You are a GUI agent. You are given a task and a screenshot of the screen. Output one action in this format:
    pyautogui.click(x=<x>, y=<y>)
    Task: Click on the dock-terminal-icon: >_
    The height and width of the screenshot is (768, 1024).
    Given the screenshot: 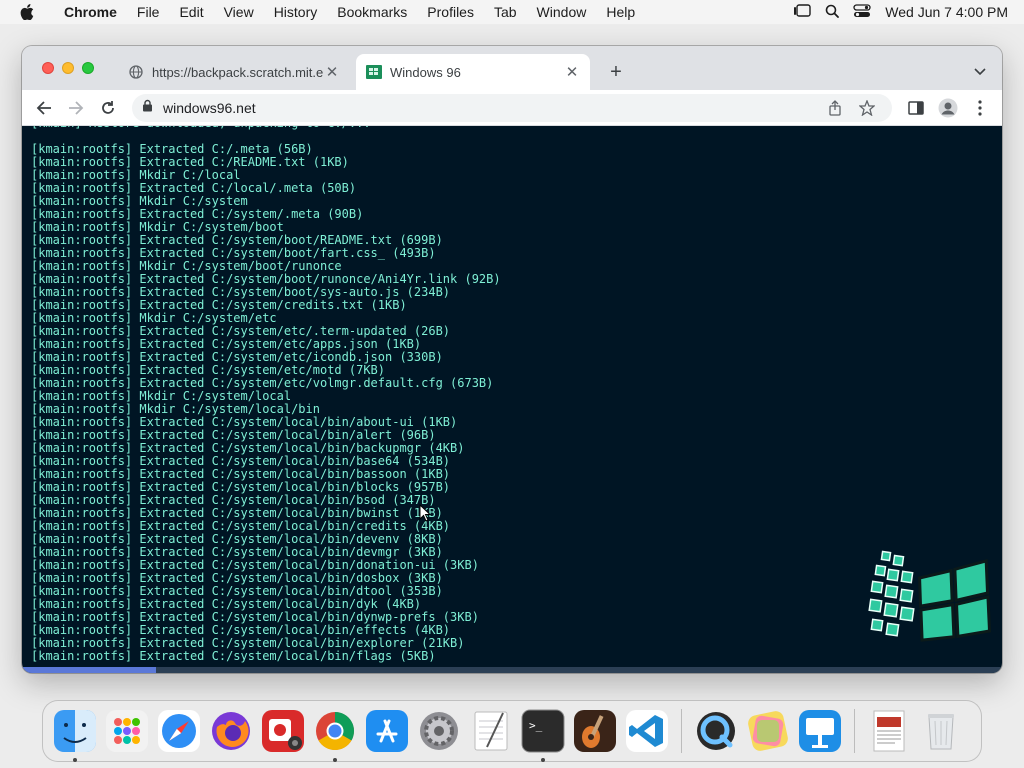 What is the action you would take?
    pyautogui.click(x=543, y=734)
    